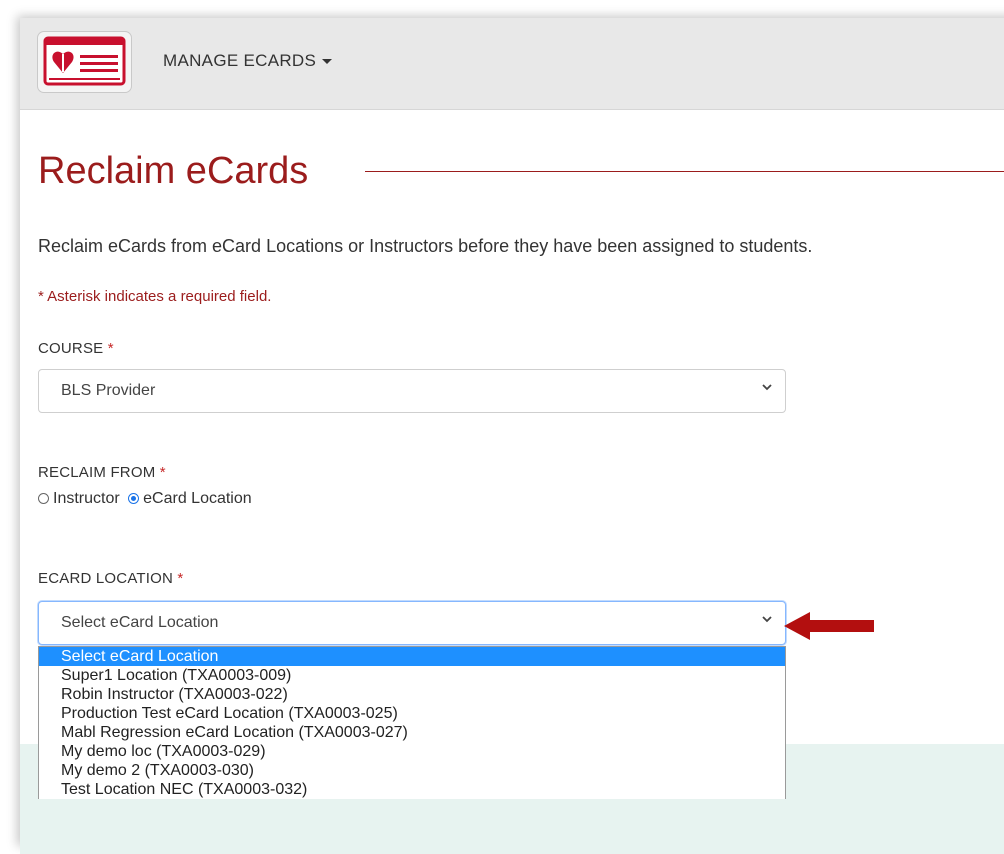  I want to click on radio-instructor, so click(43, 498).